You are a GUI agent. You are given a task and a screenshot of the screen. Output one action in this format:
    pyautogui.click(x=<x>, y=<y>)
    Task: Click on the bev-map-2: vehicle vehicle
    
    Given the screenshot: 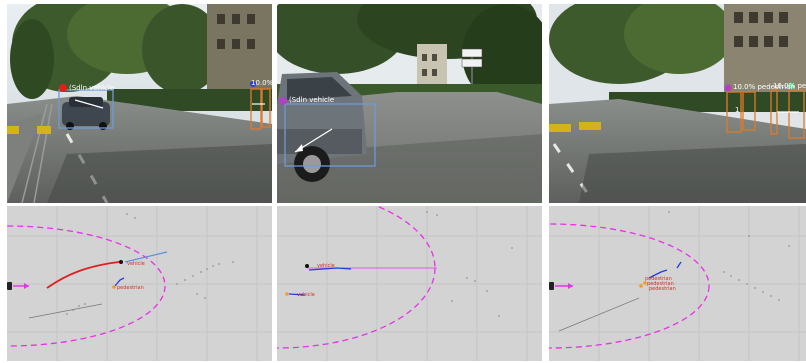 What is the action you would take?
    pyautogui.click(x=409, y=283)
    